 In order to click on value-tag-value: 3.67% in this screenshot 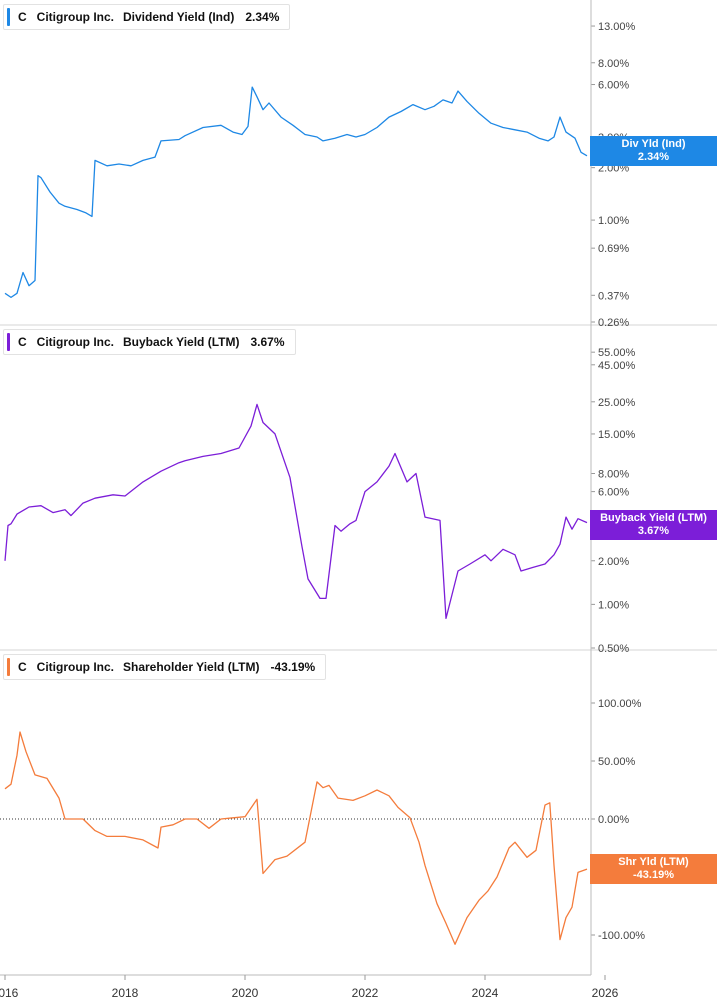, I will do `click(653, 531)`.